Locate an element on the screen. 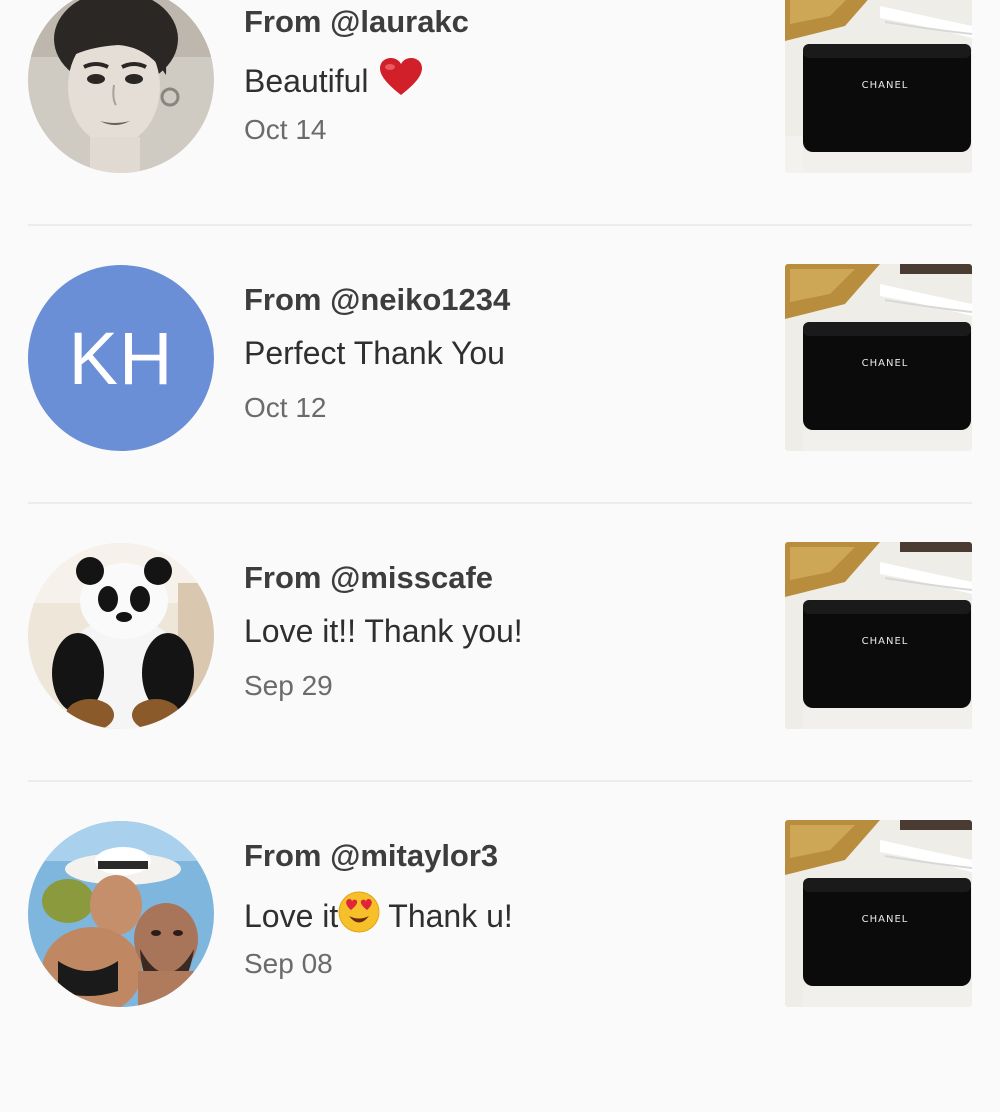  review-author: From @neiko1234 is located at coordinates (377, 300).